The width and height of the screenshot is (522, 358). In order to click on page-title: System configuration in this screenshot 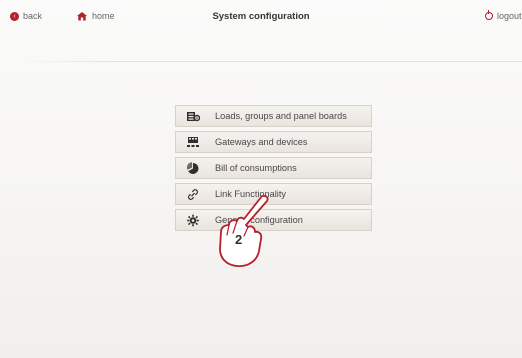, I will do `click(261, 16)`.